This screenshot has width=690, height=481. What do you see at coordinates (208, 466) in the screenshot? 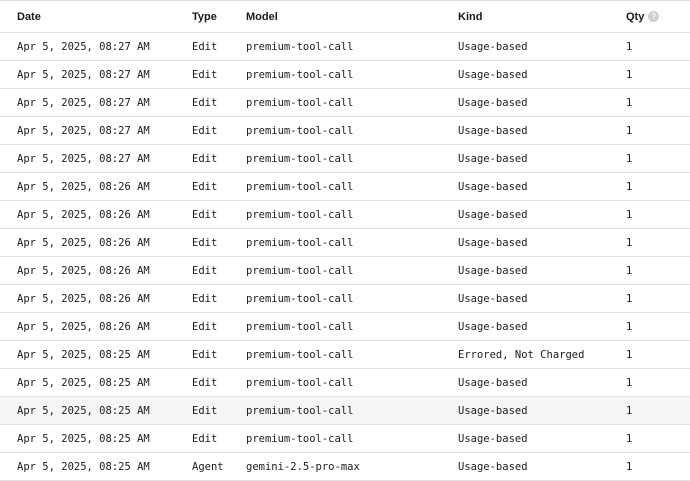
I see `cell-type: Agent` at bounding box center [208, 466].